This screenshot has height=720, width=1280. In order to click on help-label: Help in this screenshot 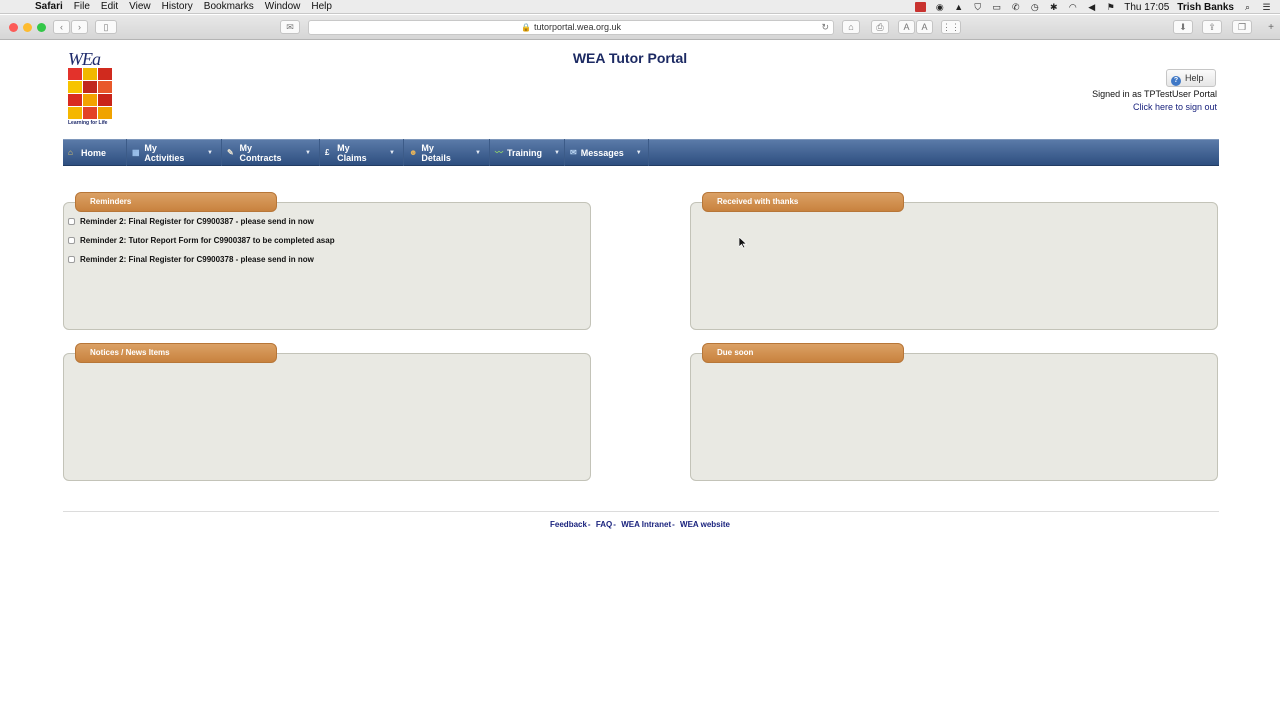, I will do `click(1194, 78)`.